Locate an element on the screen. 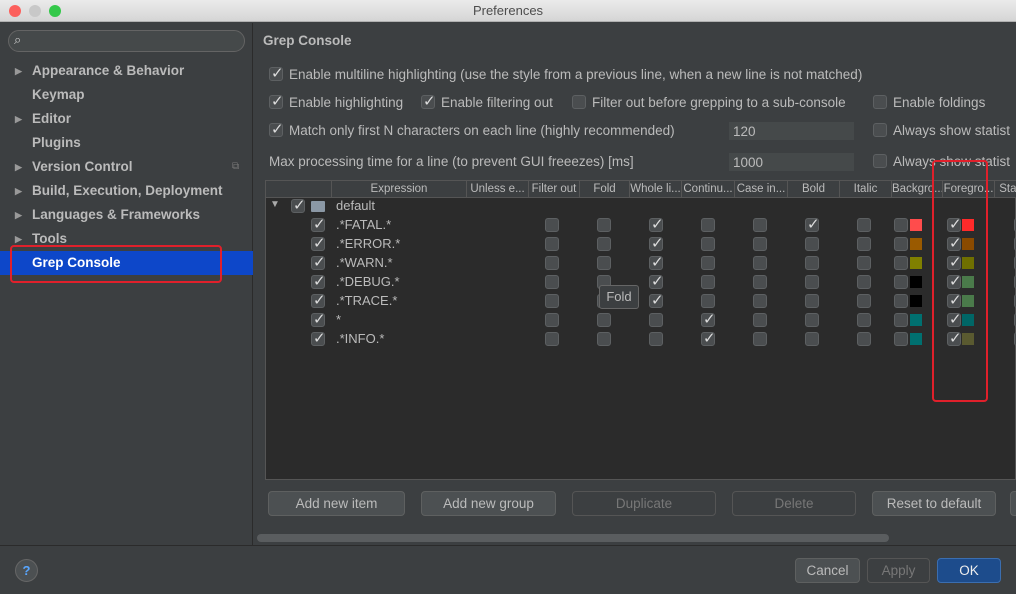  row-expression: .*ERROR.* is located at coordinates (368, 243).